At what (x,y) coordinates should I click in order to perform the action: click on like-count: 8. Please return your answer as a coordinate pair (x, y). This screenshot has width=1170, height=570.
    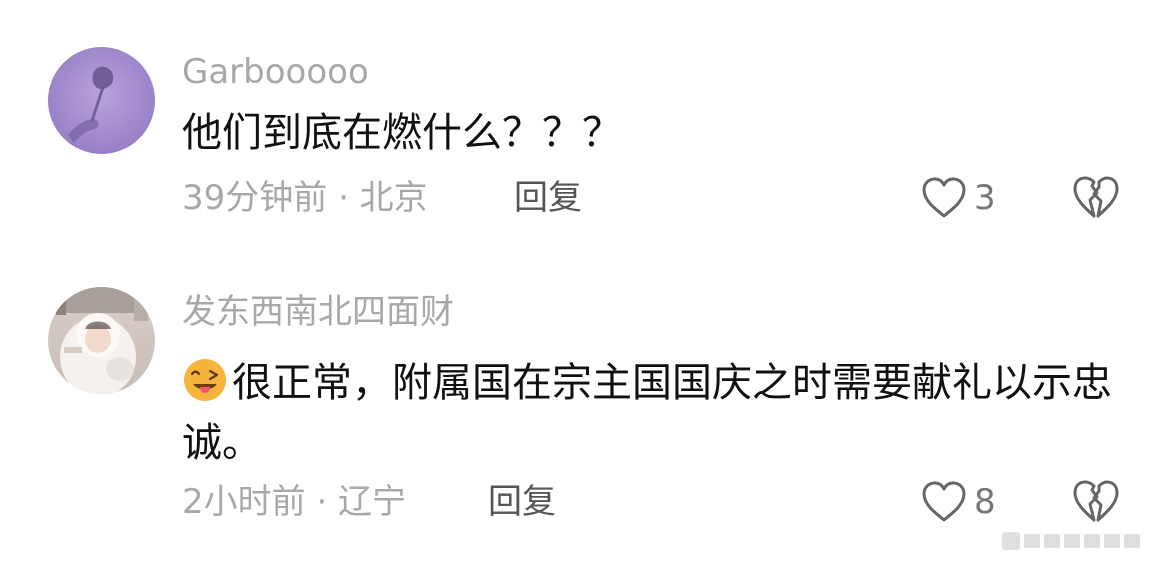
    Looking at the image, I should click on (985, 502).